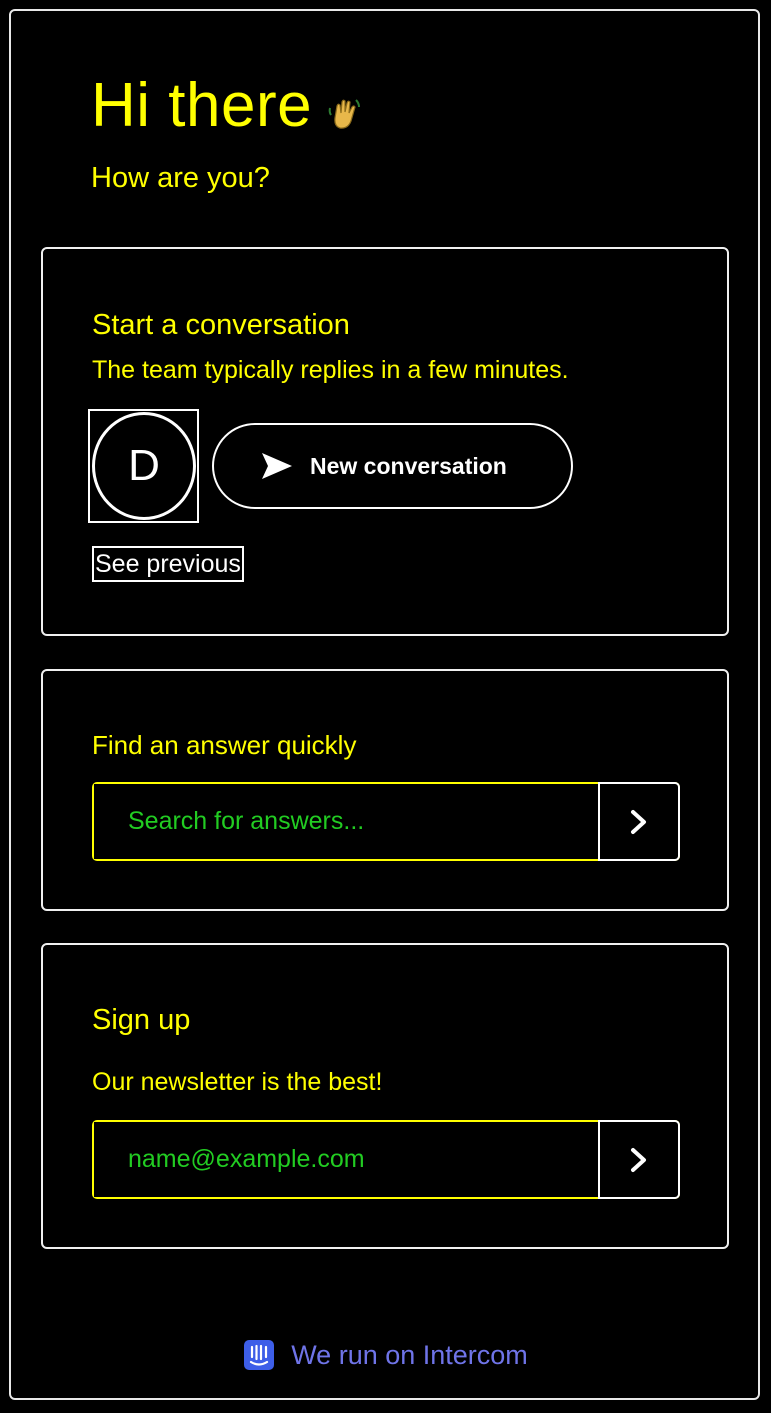  I want to click on email-input-group, so click(386, 1159).